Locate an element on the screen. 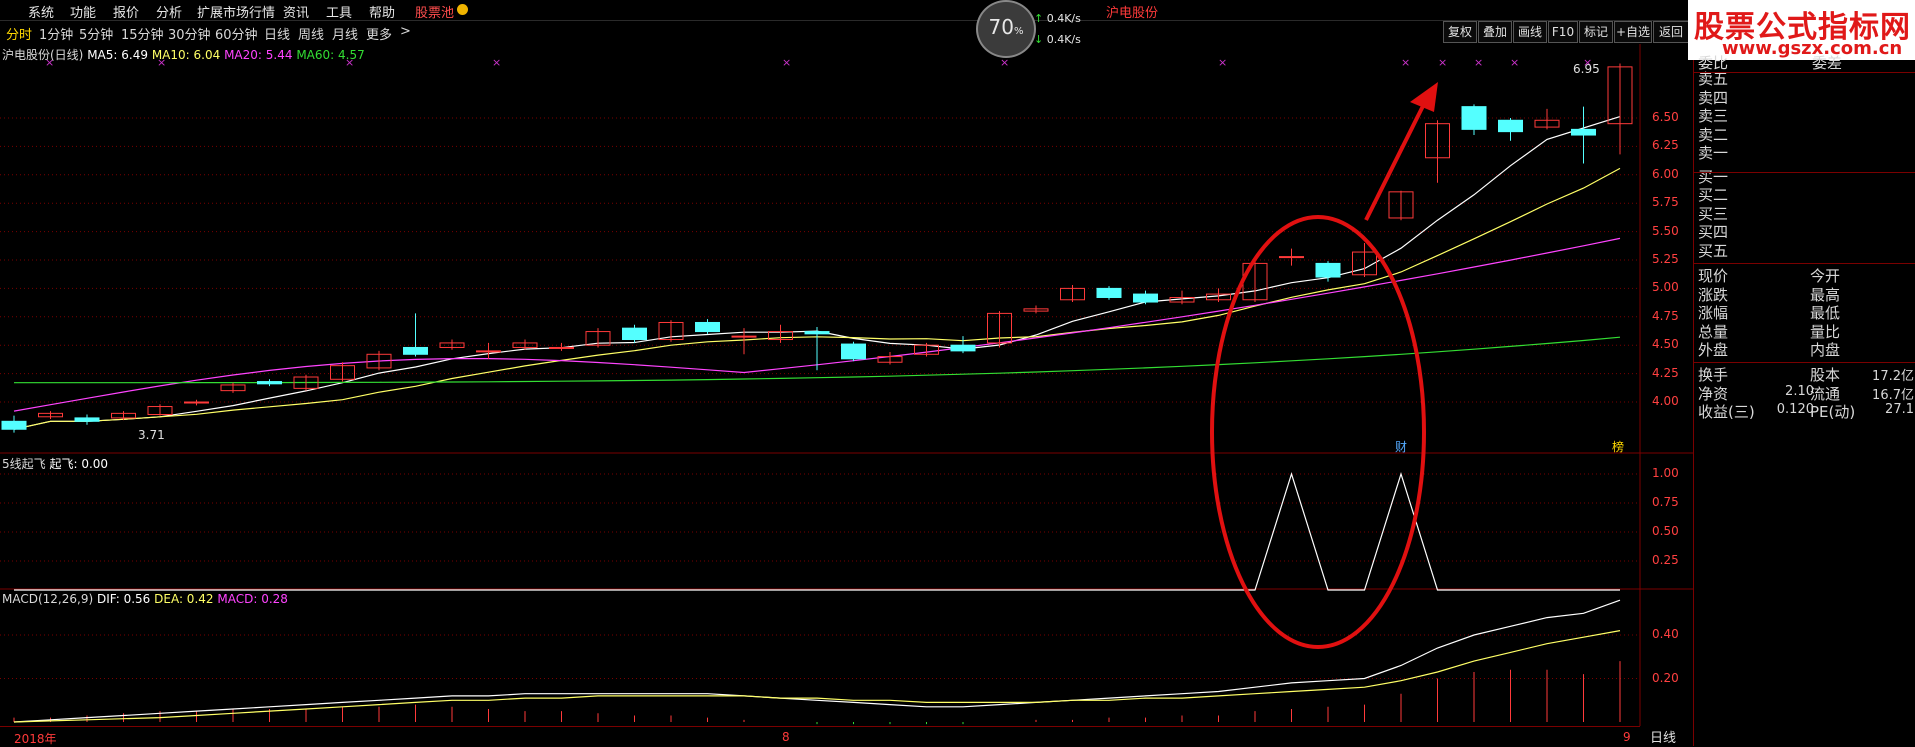  price-tick-label: 5.25 is located at coordinates (1665, 259).